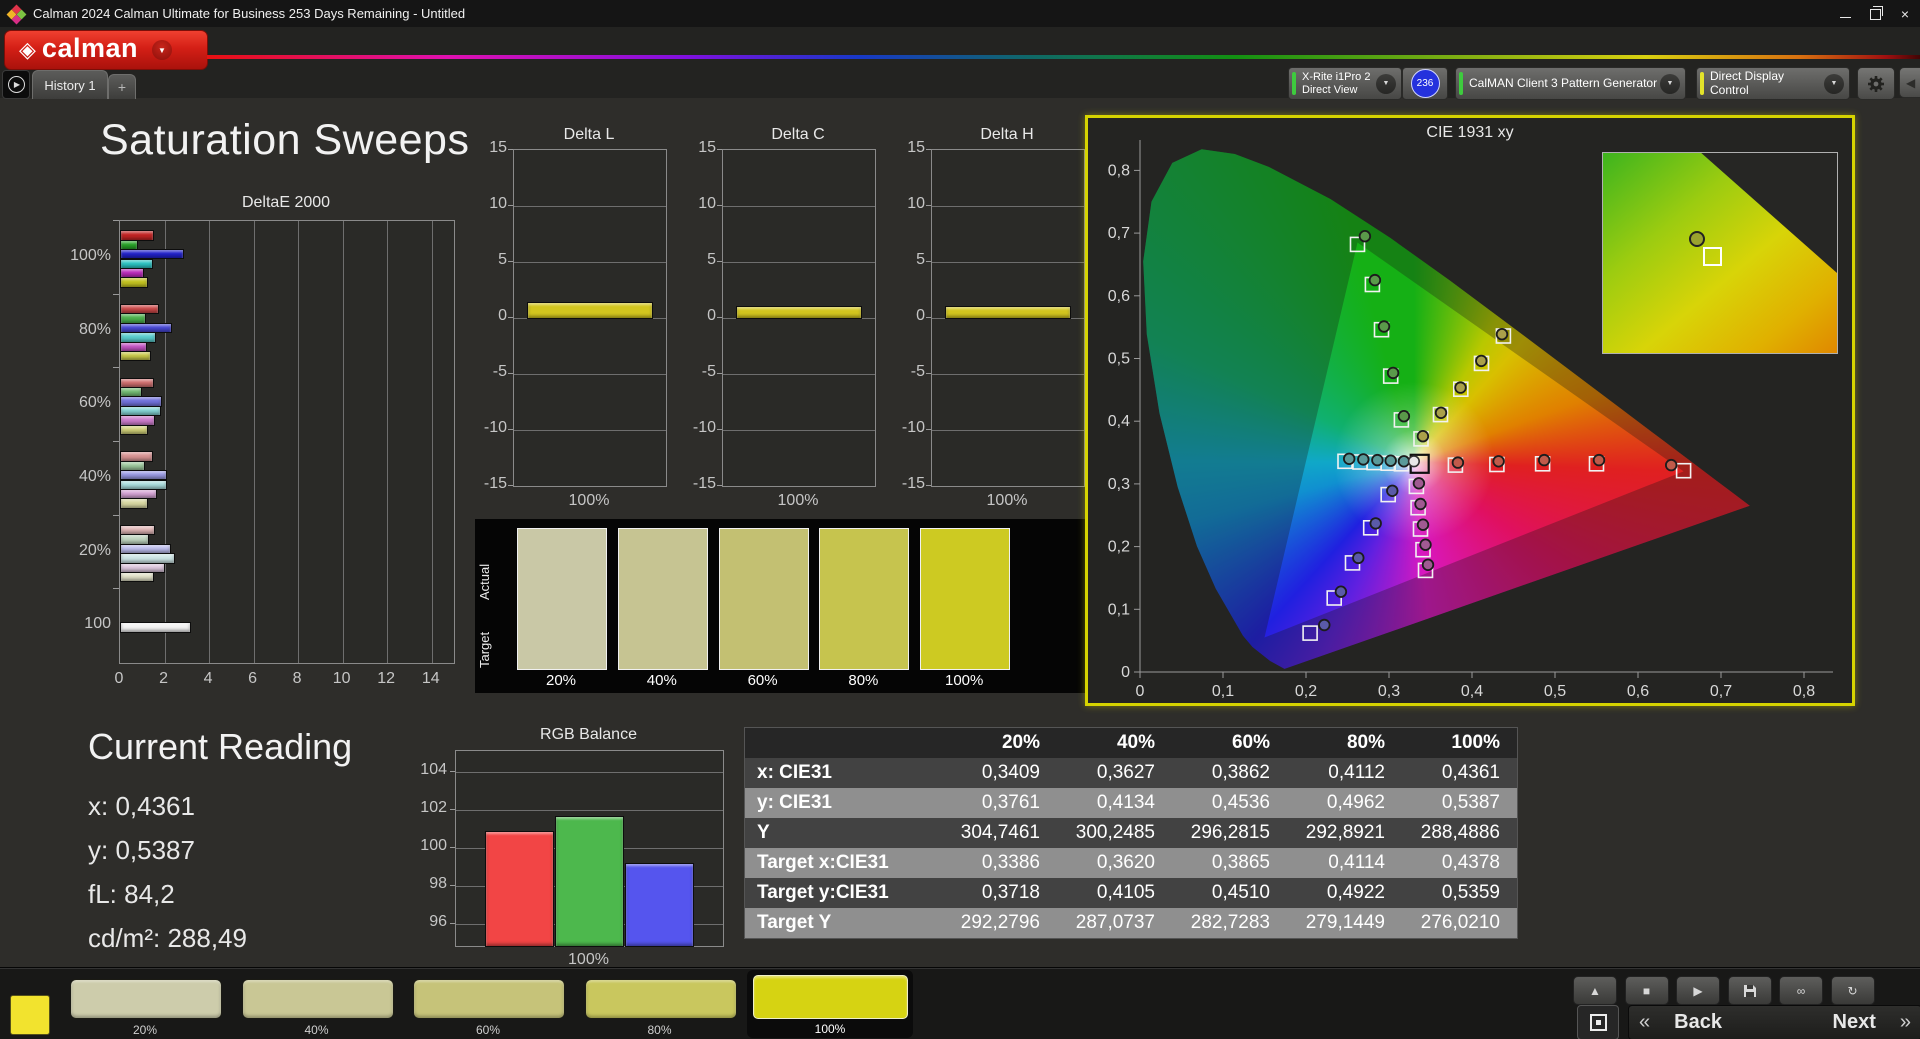 This screenshot has height=1039, width=1920. I want to click on refresh-button: ↻, so click(1852, 990).